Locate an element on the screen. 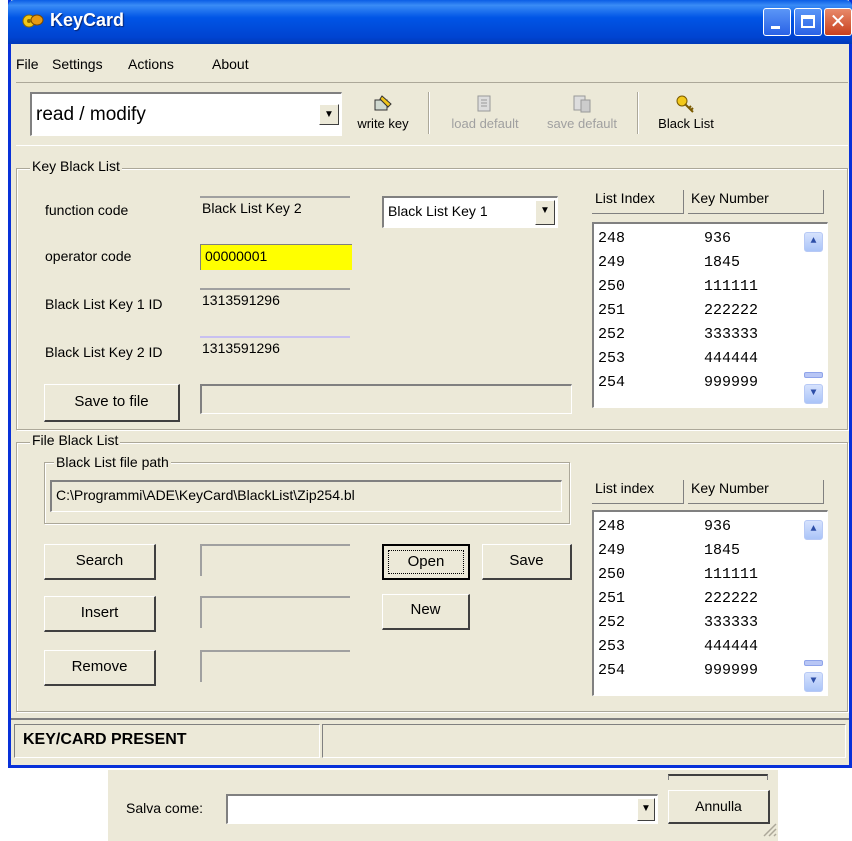 The height and width of the screenshot is (841, 852). function-code-select: Black List Key 1 ▼ is located at coordinates (470, 212).